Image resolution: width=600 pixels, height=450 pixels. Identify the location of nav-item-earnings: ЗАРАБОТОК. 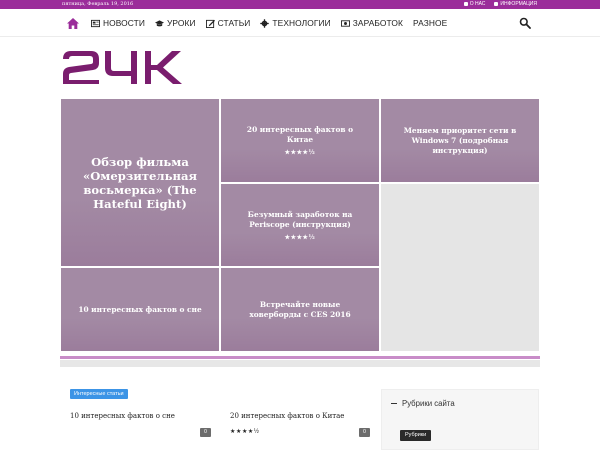
(371, 23).